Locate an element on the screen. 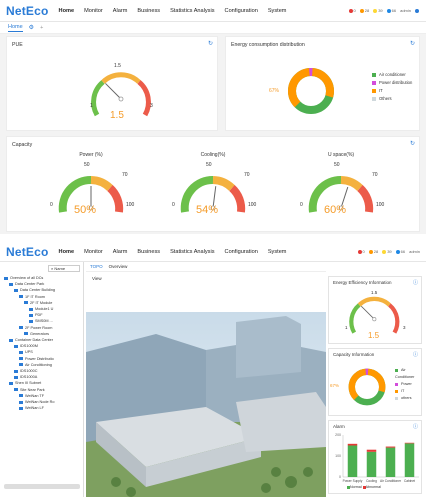  tab-topo: TOPO is located at coordinates (96, 266).